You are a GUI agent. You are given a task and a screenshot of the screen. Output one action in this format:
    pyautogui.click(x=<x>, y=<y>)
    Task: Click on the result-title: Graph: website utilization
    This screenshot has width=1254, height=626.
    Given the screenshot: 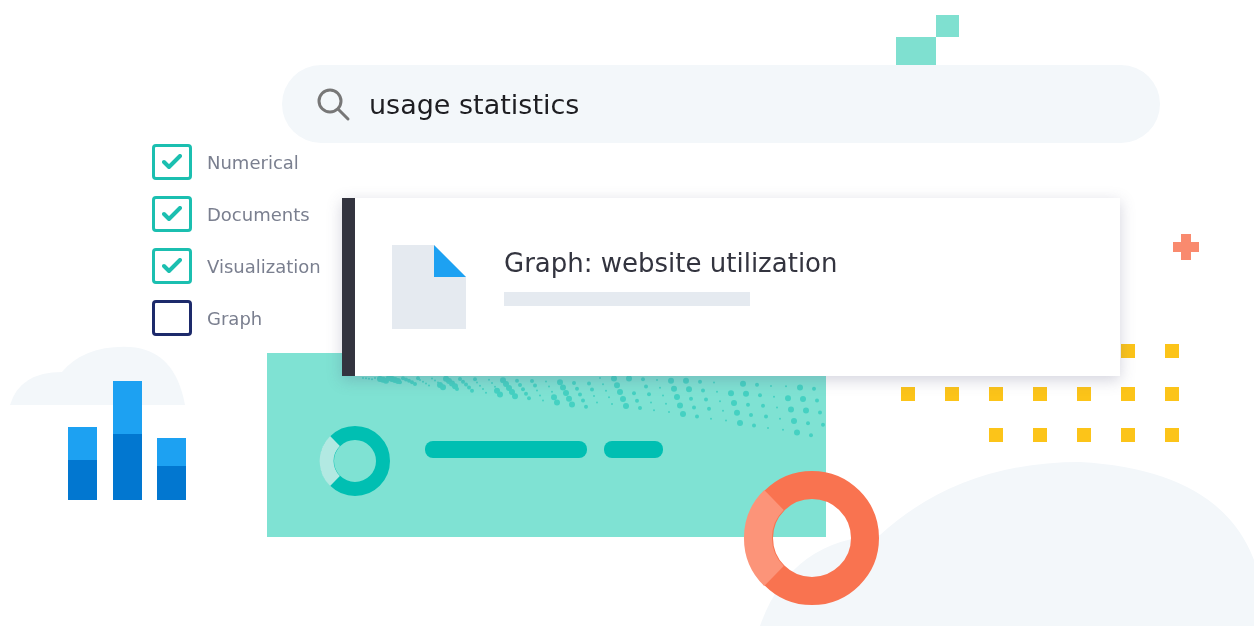 What is the action you would take?
    pyautogui.click(x=671, y=263)
    